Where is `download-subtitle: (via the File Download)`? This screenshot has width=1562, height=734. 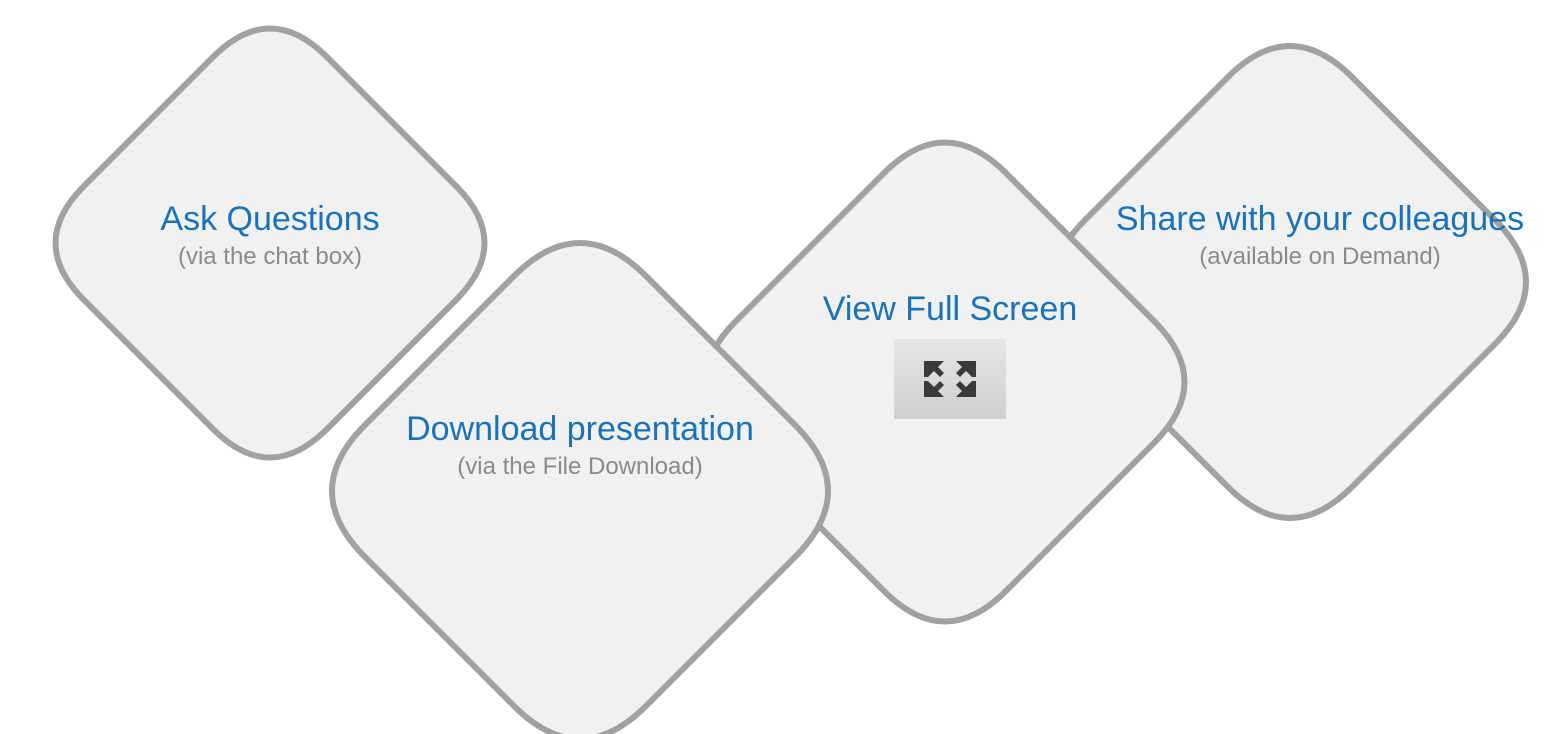 download-subtitle: (via the File Download) is located at coordinates (580, 467).